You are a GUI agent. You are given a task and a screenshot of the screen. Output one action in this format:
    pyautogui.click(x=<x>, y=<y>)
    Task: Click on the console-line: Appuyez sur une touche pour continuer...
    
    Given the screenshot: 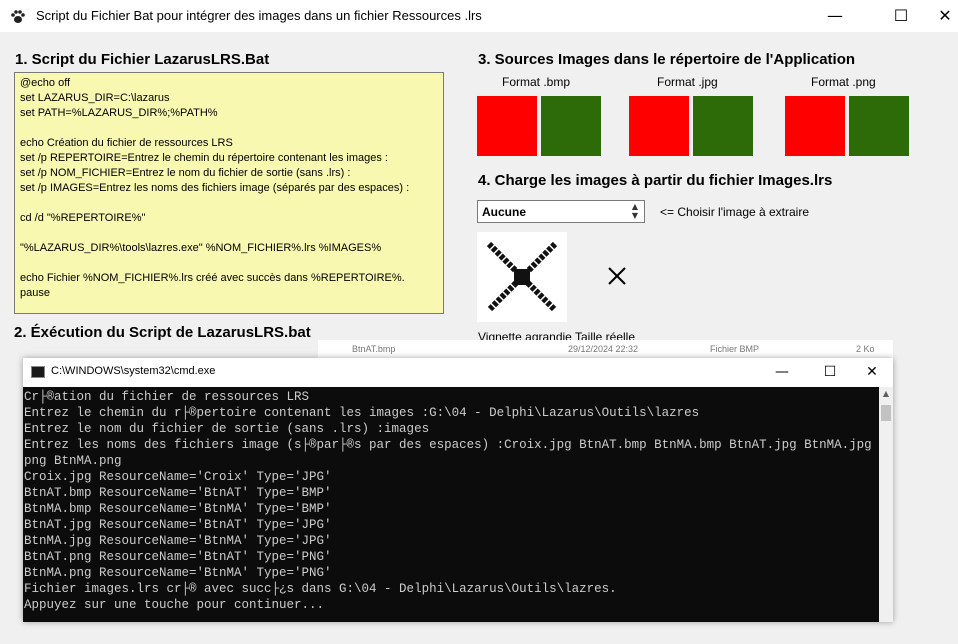 What is the action you would take?
    pyautogui.click(x=174, y=605)
    